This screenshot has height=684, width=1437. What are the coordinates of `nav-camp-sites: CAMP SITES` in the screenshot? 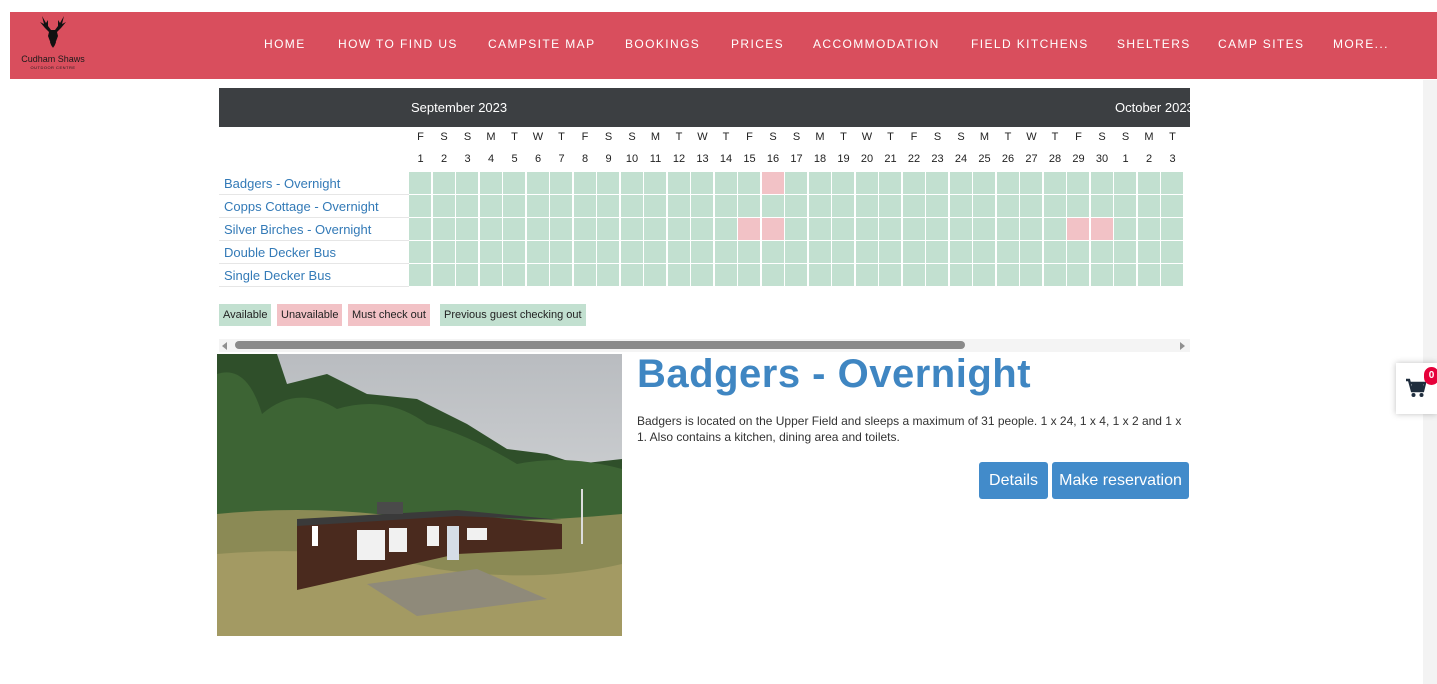 It's located at (1261, 44).